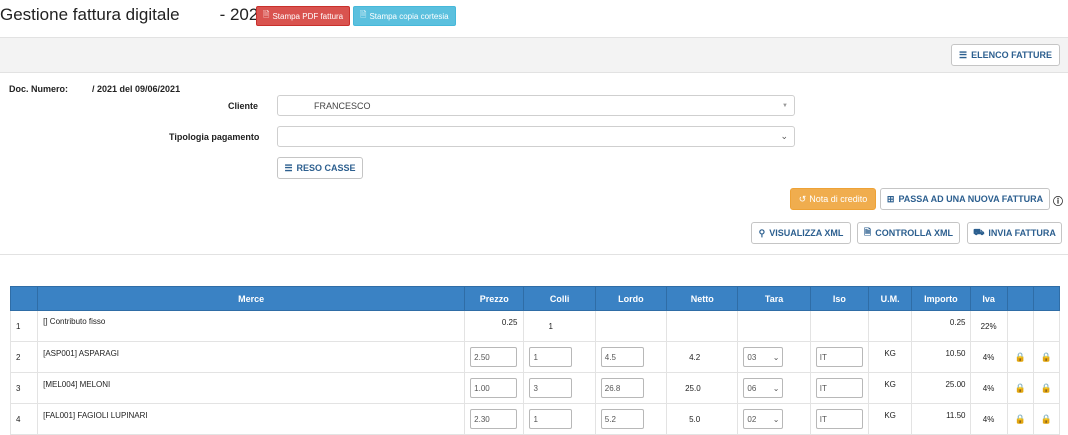 This screenshot has width=1068, height=435. I want to click on row-netto: 25.0, so click(702, 388).